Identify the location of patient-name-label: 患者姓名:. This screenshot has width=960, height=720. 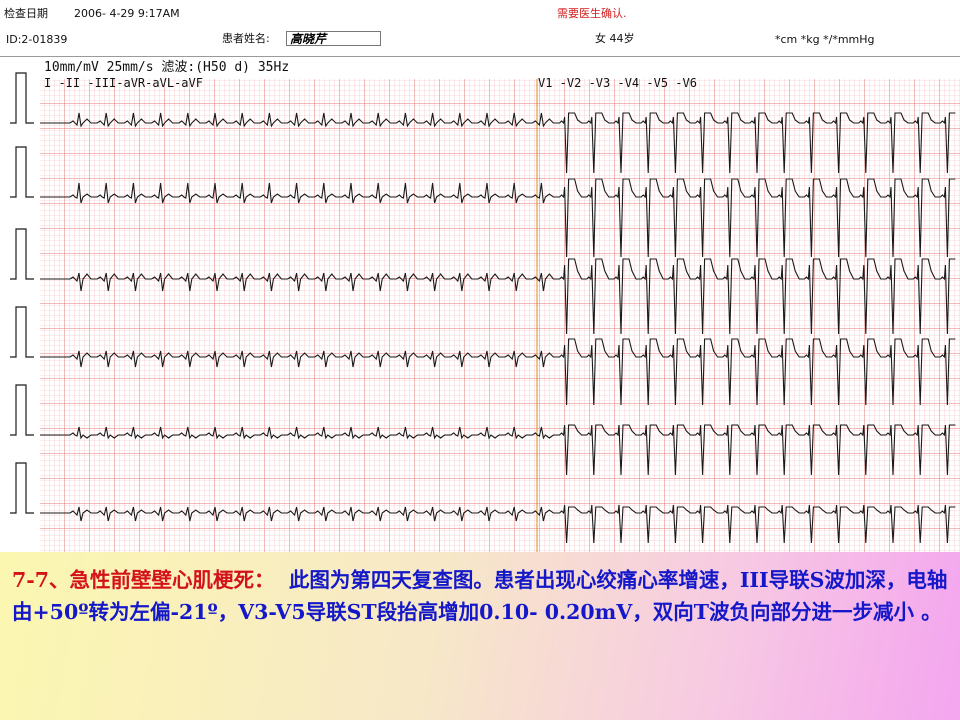
(246, 38).